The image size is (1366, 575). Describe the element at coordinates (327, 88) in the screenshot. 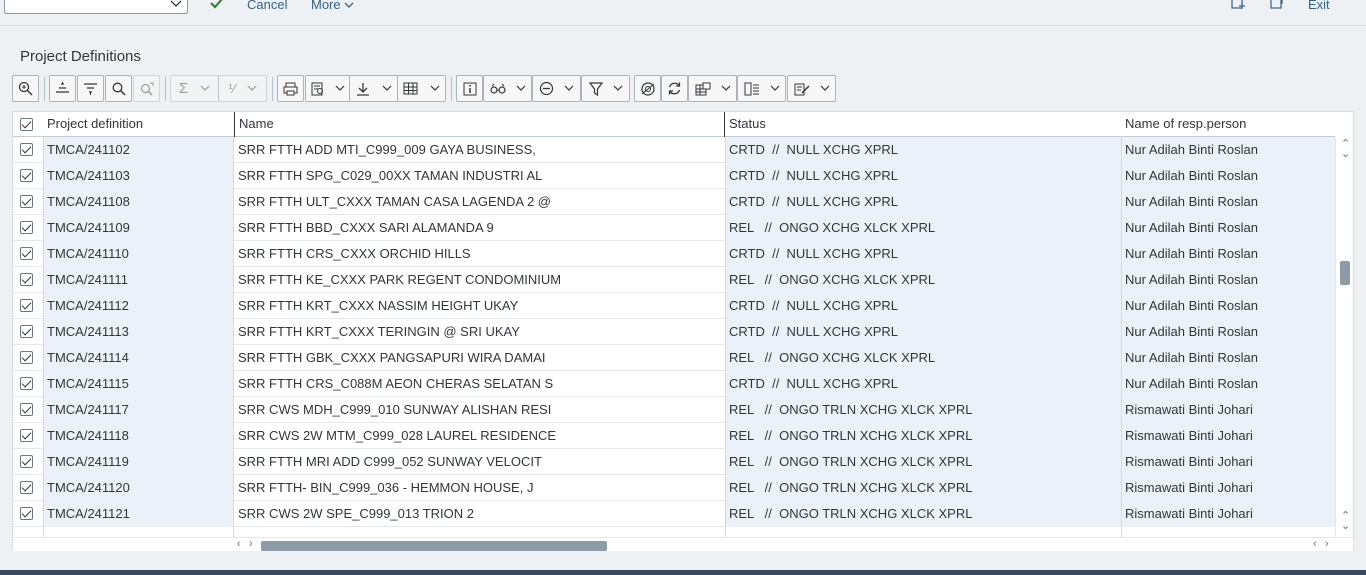

I see `print-preview-button` at that location.